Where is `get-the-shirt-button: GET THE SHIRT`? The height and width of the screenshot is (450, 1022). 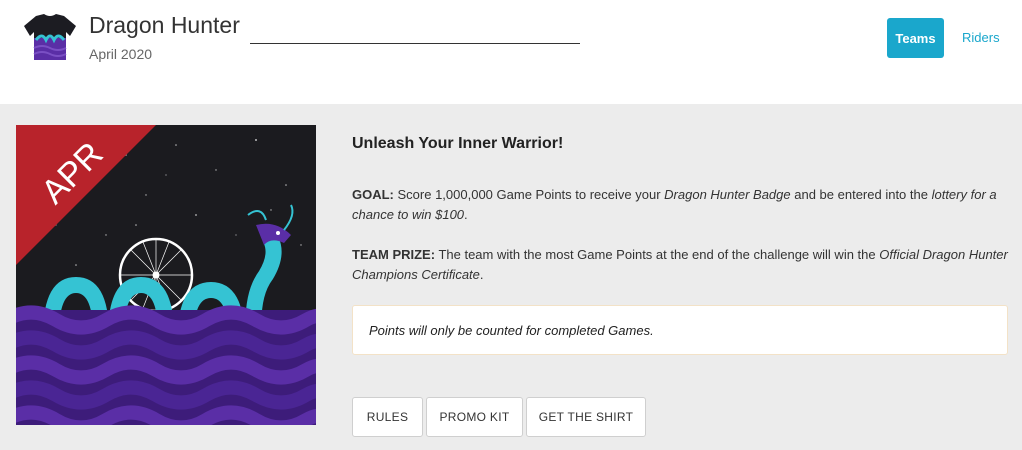 get-the-shirt-button: GET THE SHIRT is located at coordinates (586, 417).